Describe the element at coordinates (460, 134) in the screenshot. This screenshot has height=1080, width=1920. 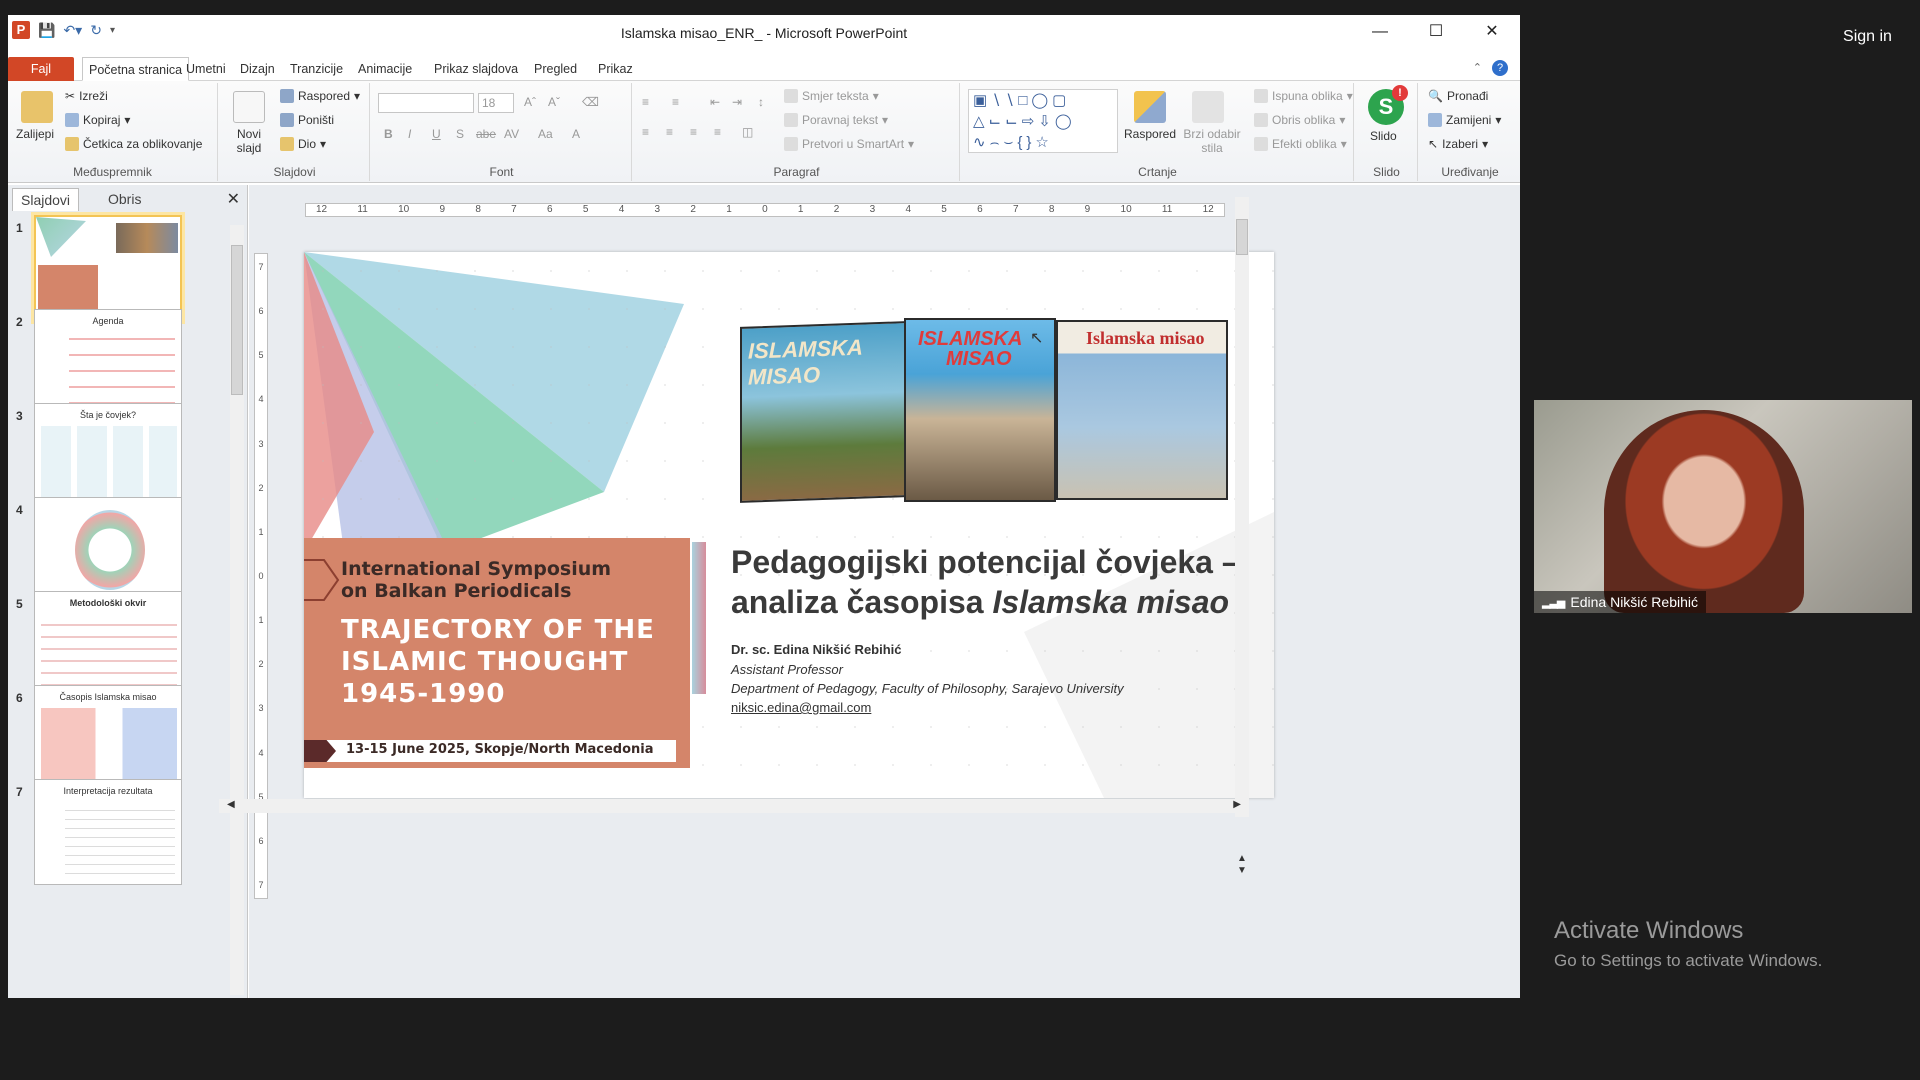
I see `shadow-icon: S` at that location.